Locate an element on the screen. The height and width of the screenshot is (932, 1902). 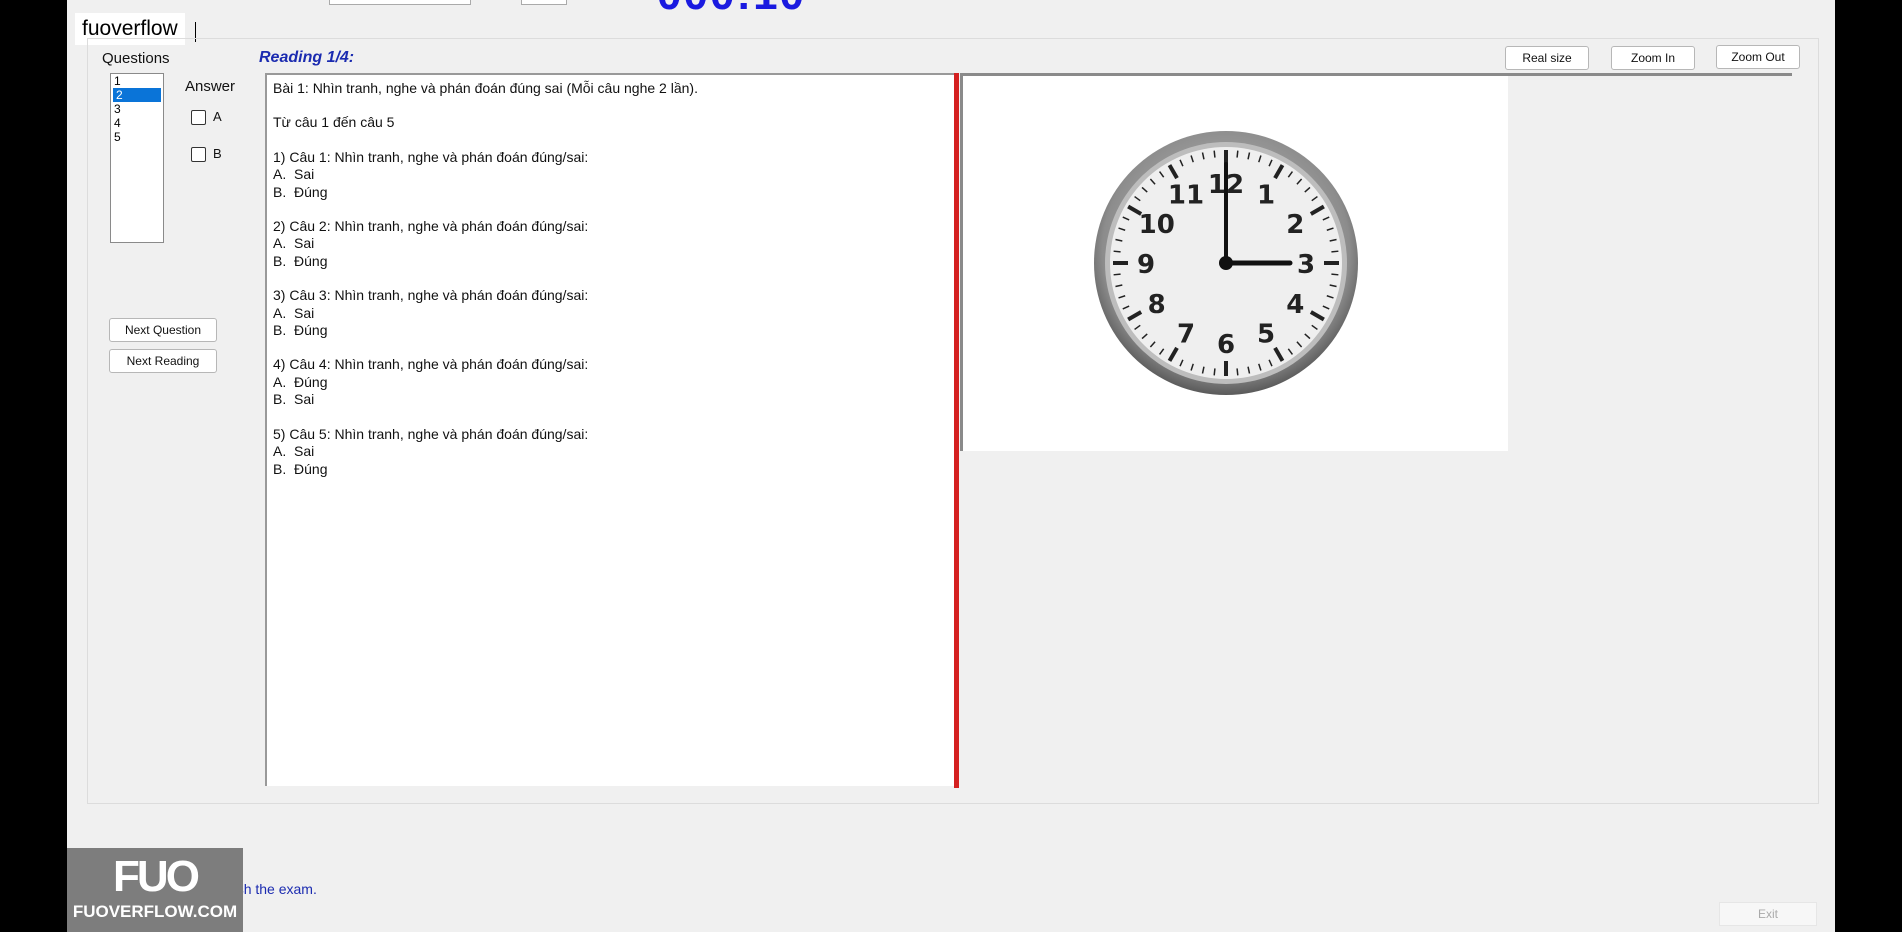
image-panel: 121234567891011 is located at coordinates (1234, 263).